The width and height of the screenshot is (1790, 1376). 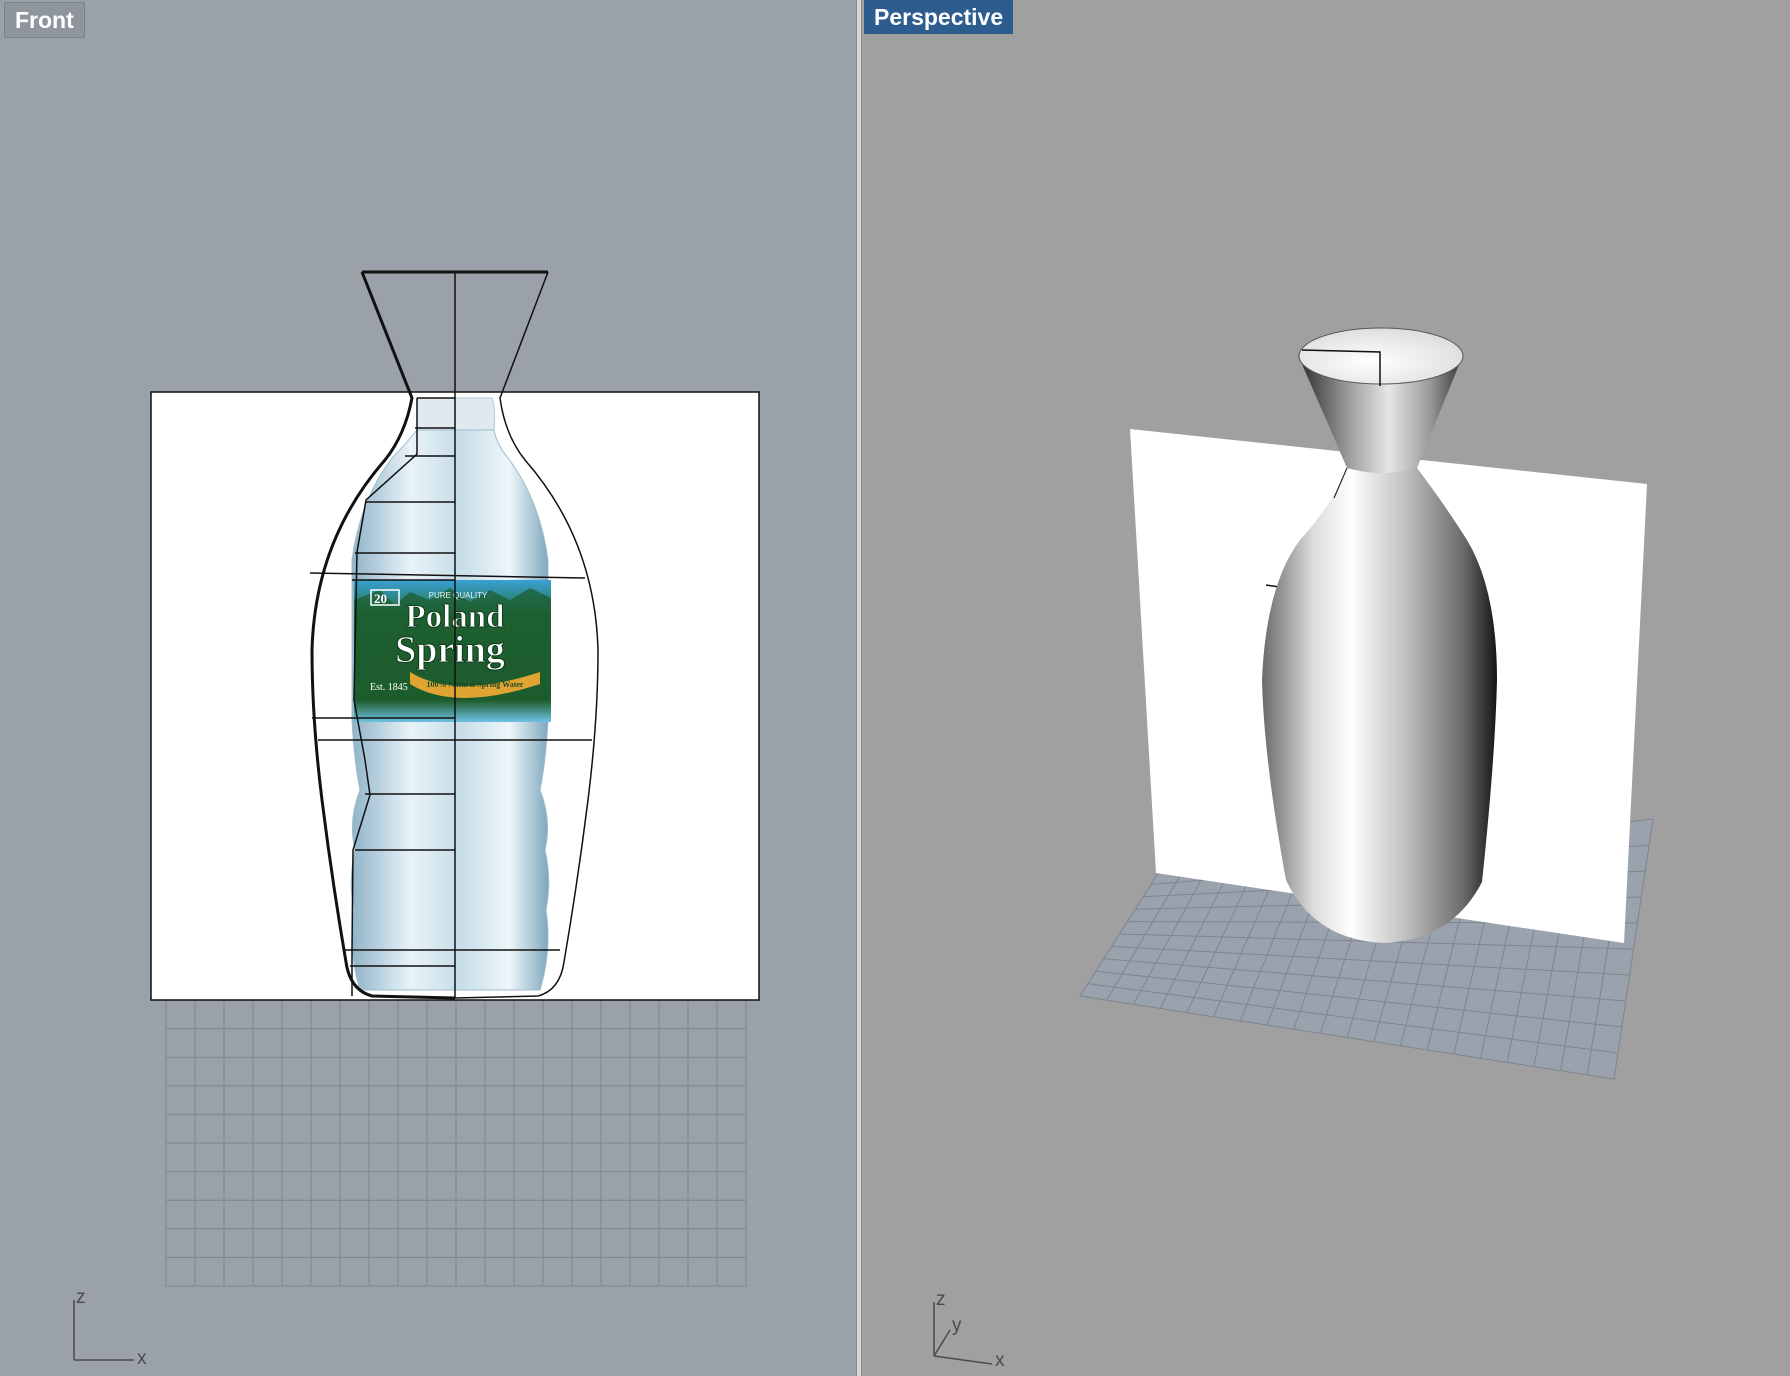 What do you see at coordinates (450, 650) in the screenshot?
I see `brand-line2: Spring` at bounding box center [450, 650].